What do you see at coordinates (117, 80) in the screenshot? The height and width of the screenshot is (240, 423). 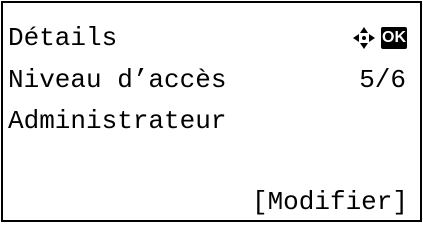 I see `setting-label: Niveau d’accès` at bounding box center [117, 80].